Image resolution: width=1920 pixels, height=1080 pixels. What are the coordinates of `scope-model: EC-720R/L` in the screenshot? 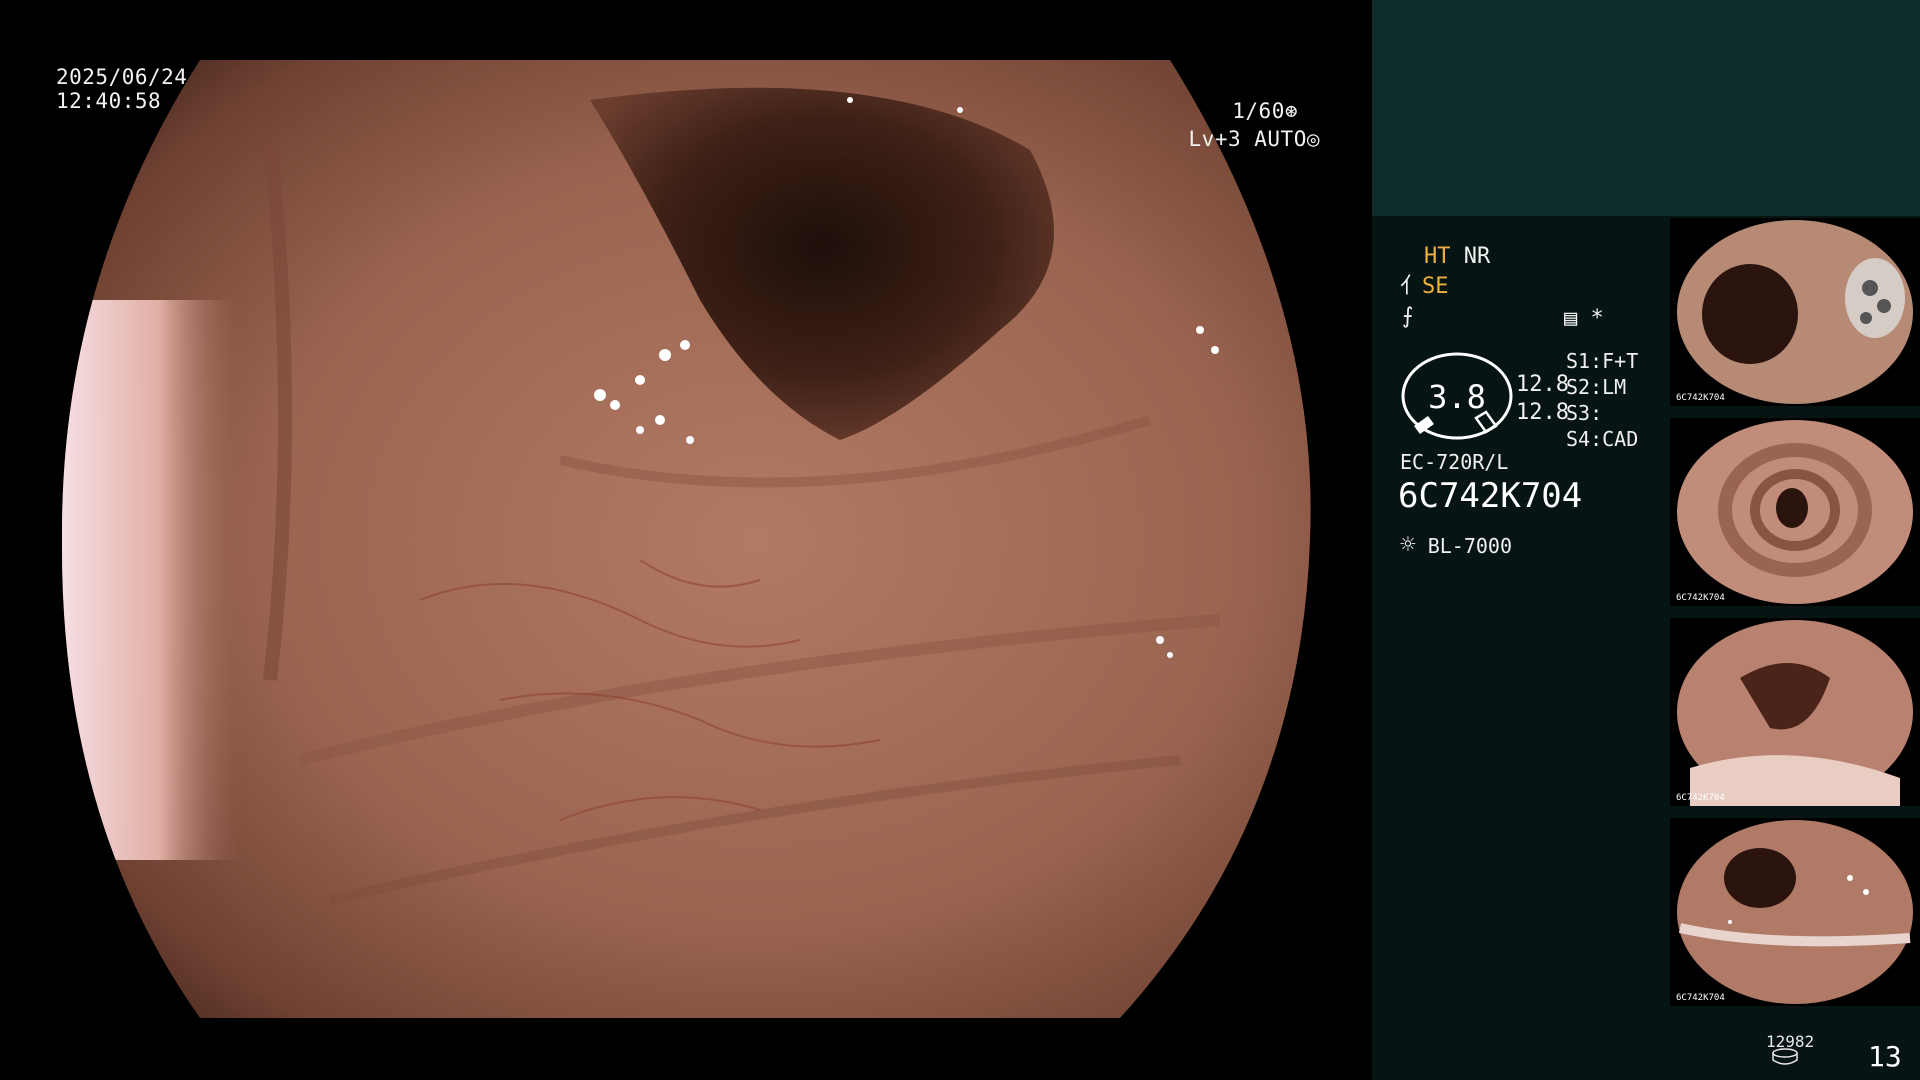 It's located at (1454, 462).